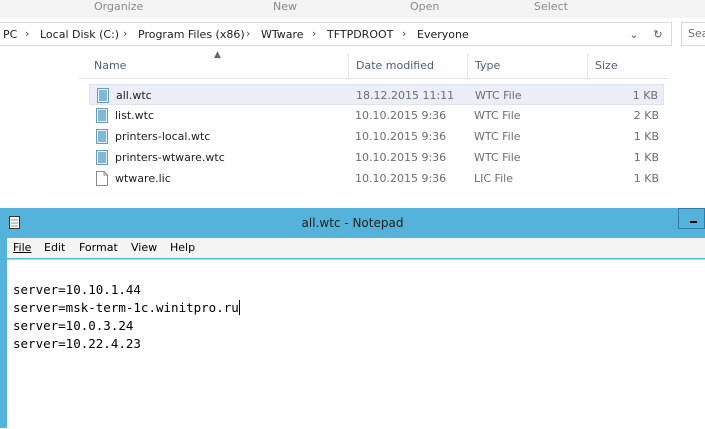 The height and width of the screenshot is (429, 705). I want to click on menu-view-label: View, so click(144, 247).